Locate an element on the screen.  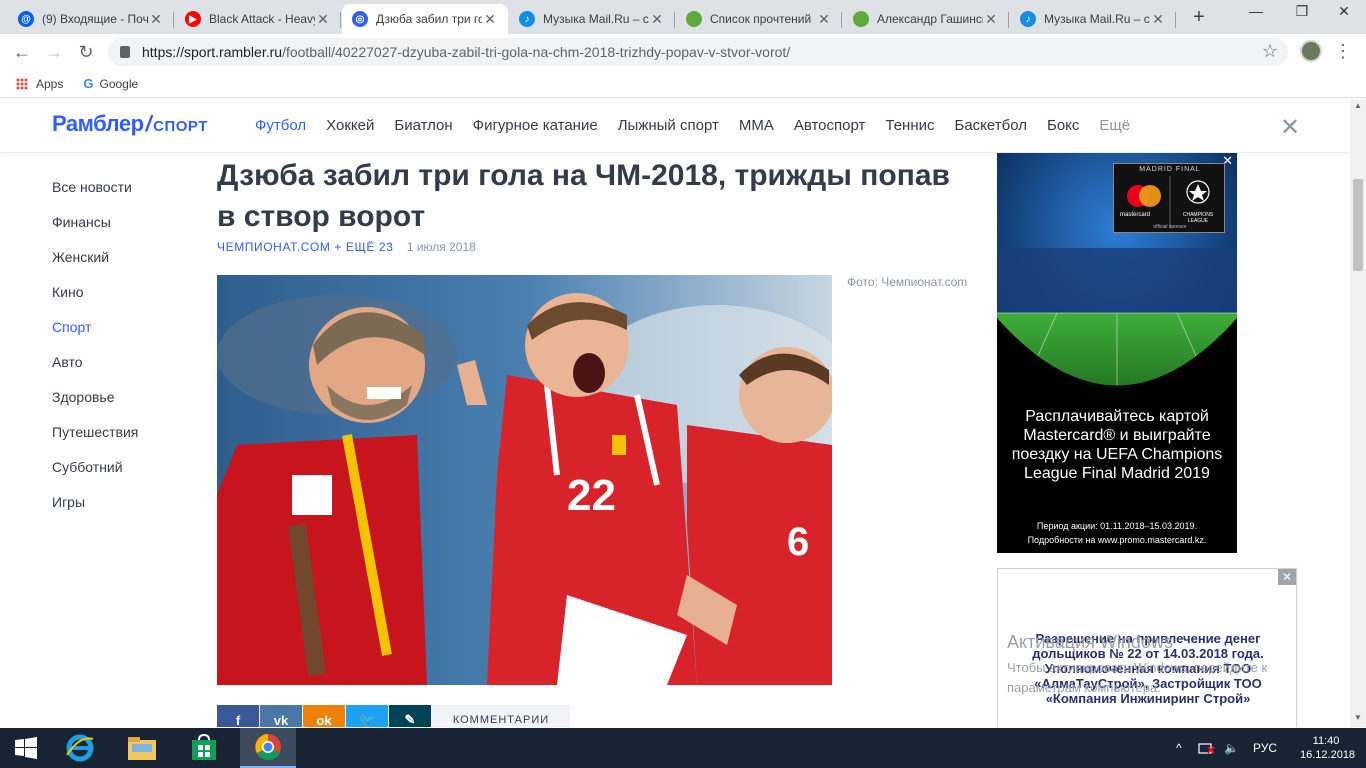
nav-item: Футбол is located at coordinates (280, 125).